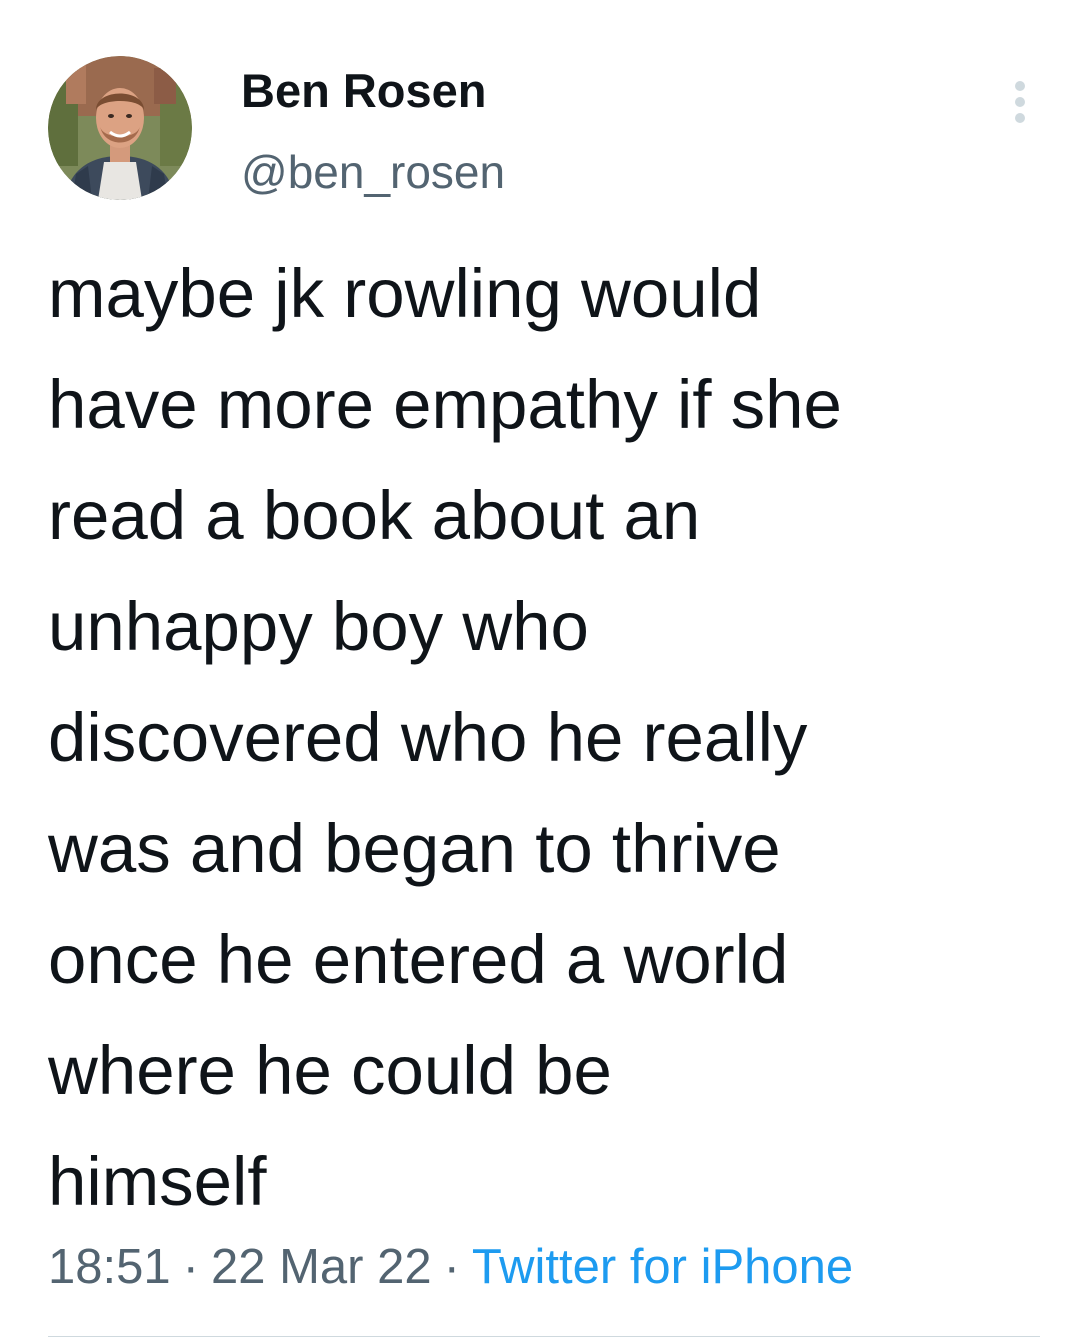 The width and height of the screenshot is (1080, 1340). What do you see at coordinates (544, 1336) in the screenshot?
I see `divider` at bounding box center [544, 1336].